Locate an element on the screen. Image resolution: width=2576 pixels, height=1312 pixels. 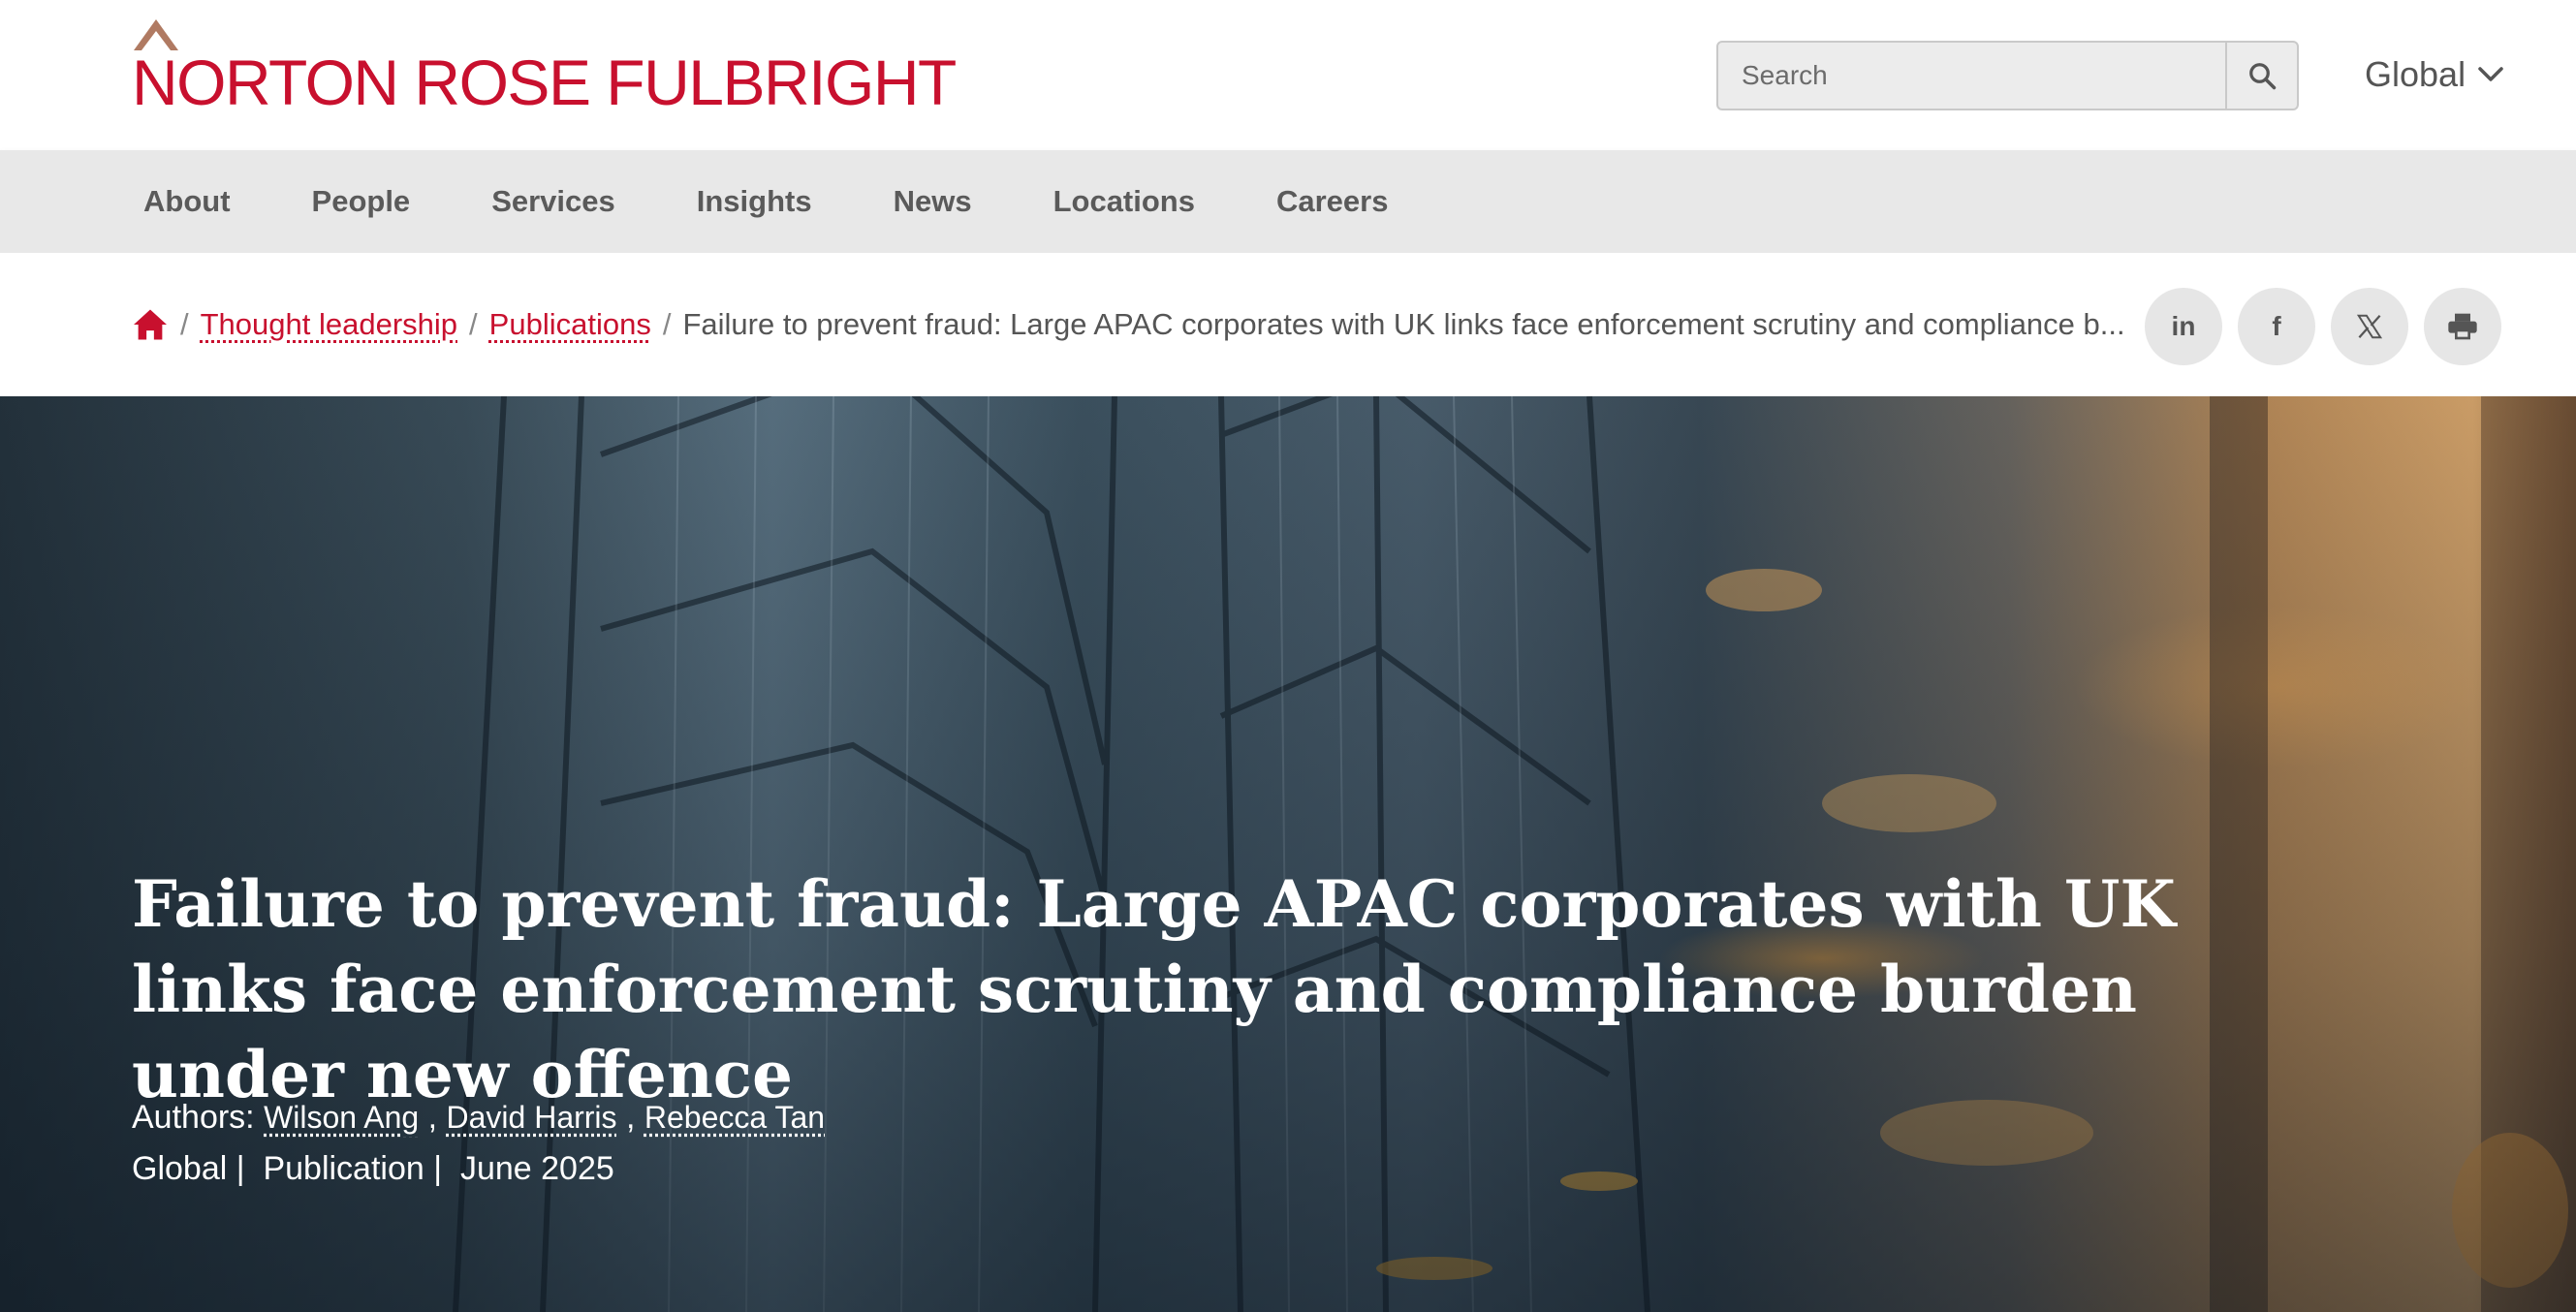
region-selector: Global is located at coordinates (2434, 74).